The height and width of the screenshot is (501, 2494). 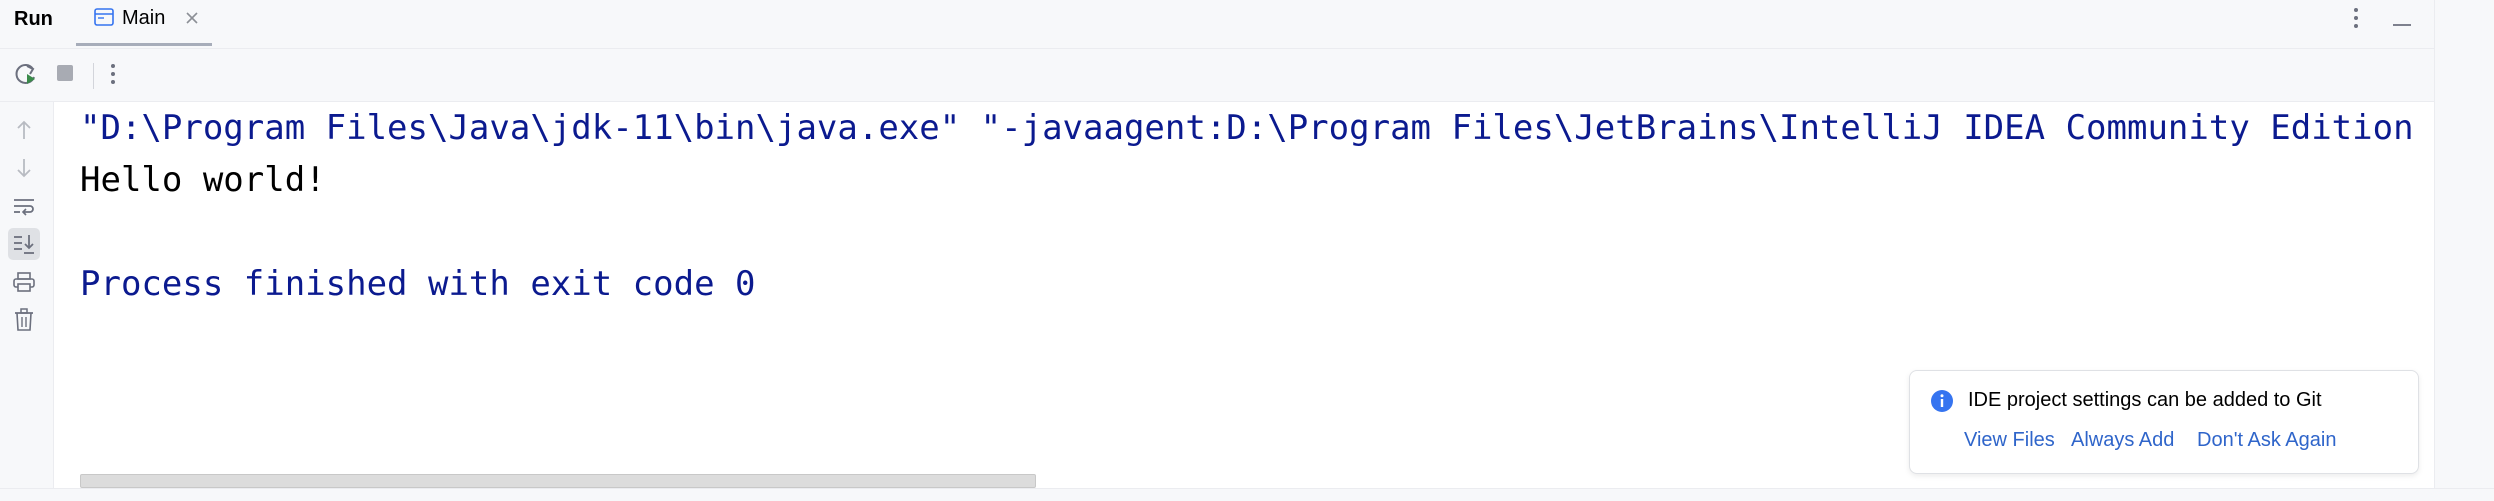 I want to click on horizontal-scrollbar, so click(x=558, y=481).